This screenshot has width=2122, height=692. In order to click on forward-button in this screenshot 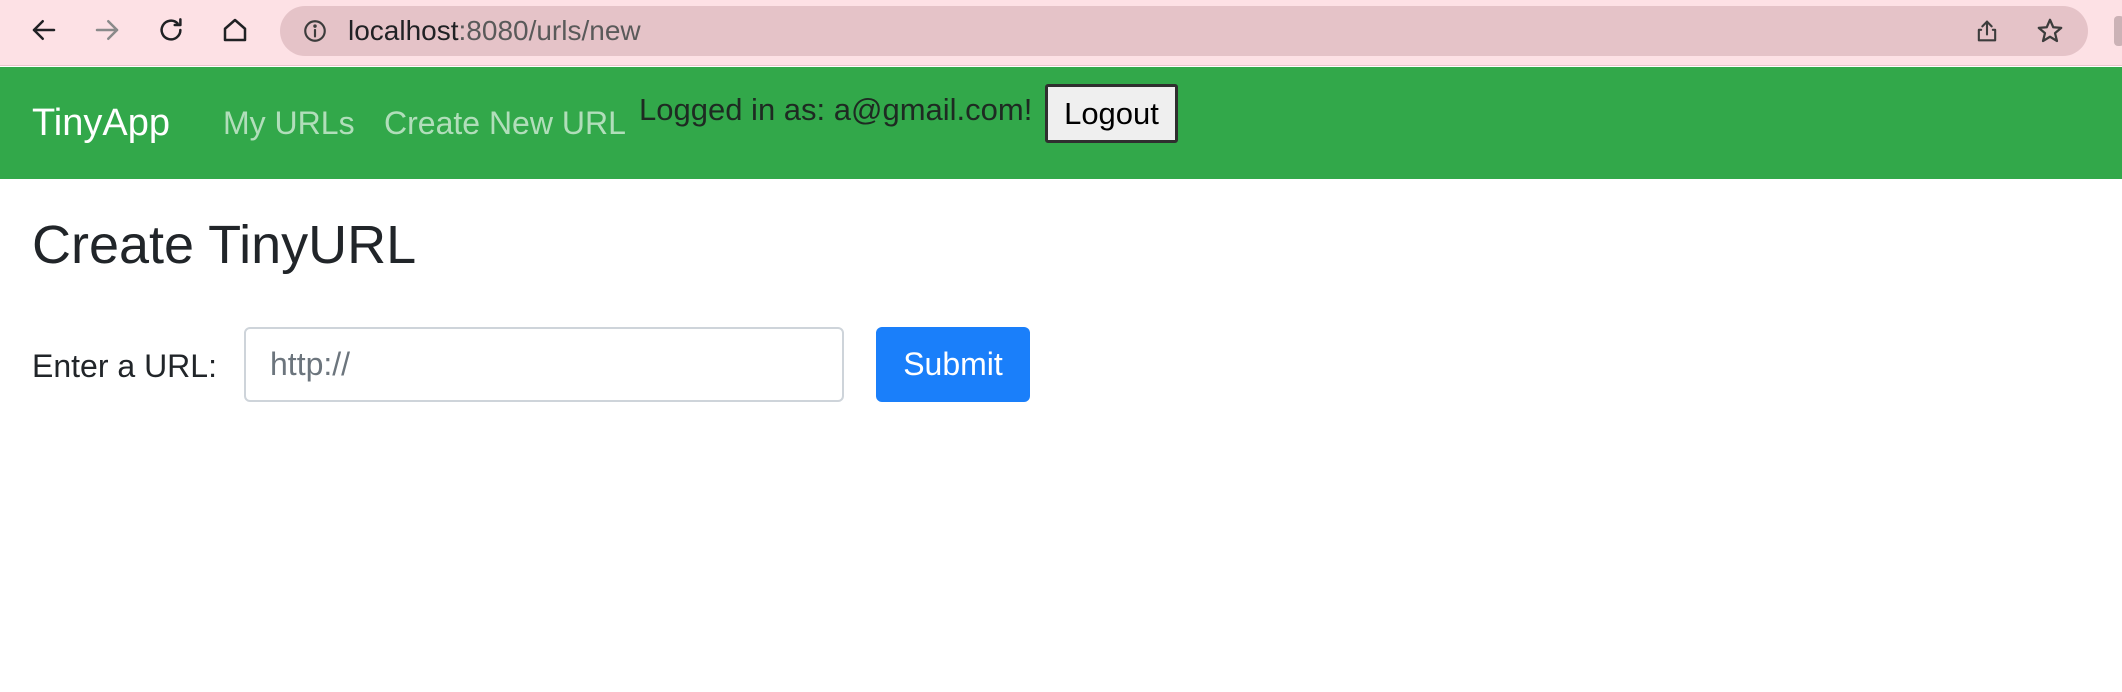, I will do `click(107, 30)`.